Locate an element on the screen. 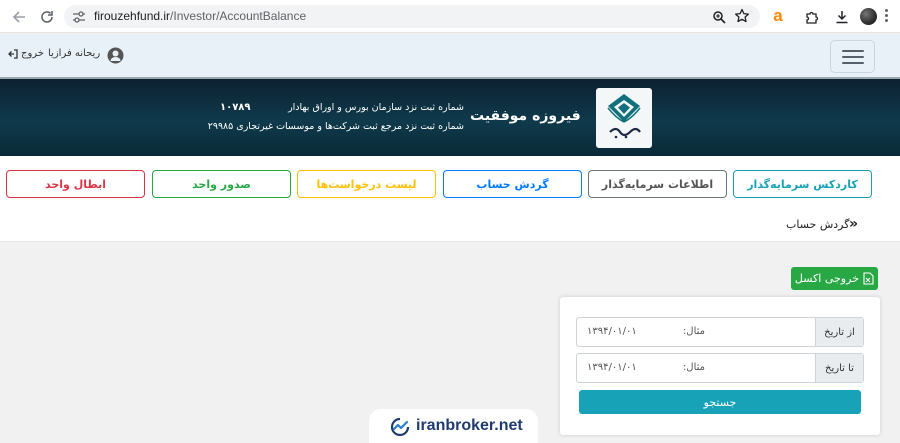 Image resolution: width=900 pixels, height=443 pixels. menu-cancel-unit-button: ابطال واحد is located at coordinates (75, 184).